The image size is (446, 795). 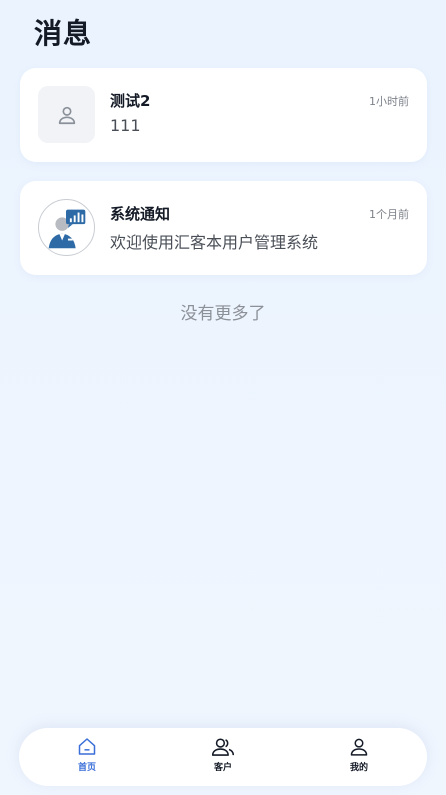 I want to click on message-sender: 测试2, so click(x=130, y=101).